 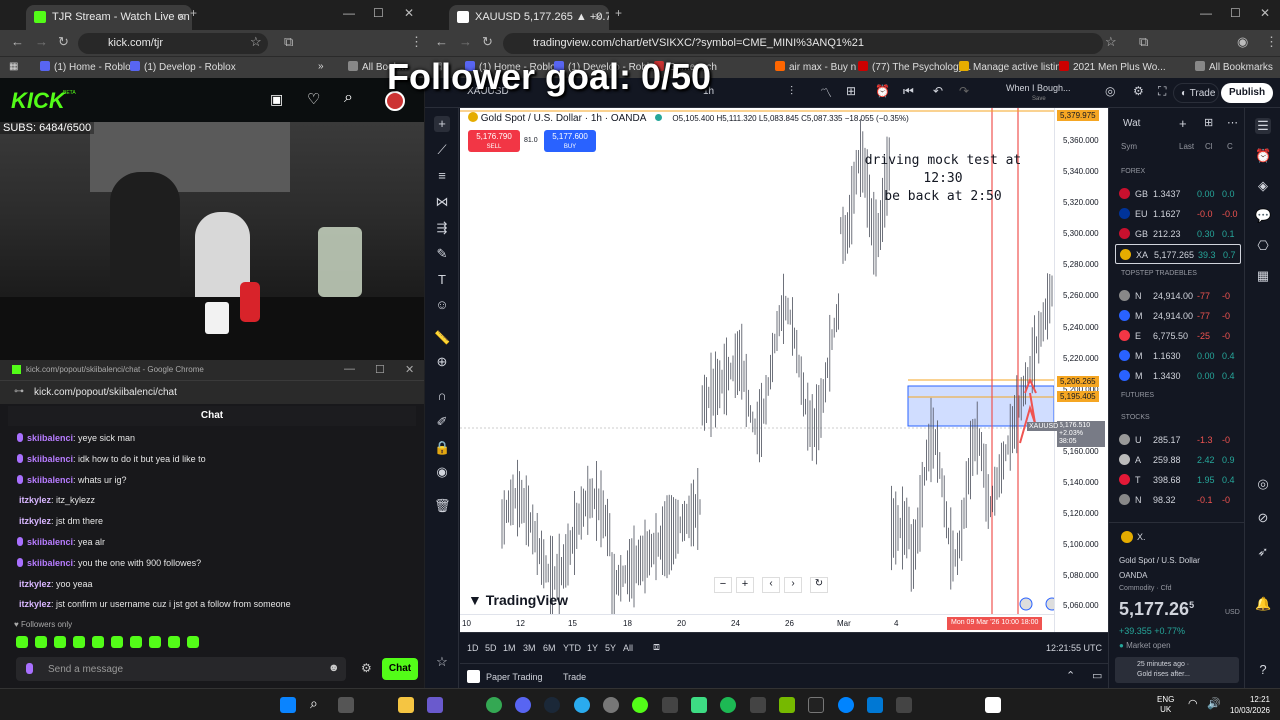 I want to click on following-heart-icon: ♡, so click(x=313, y=99).